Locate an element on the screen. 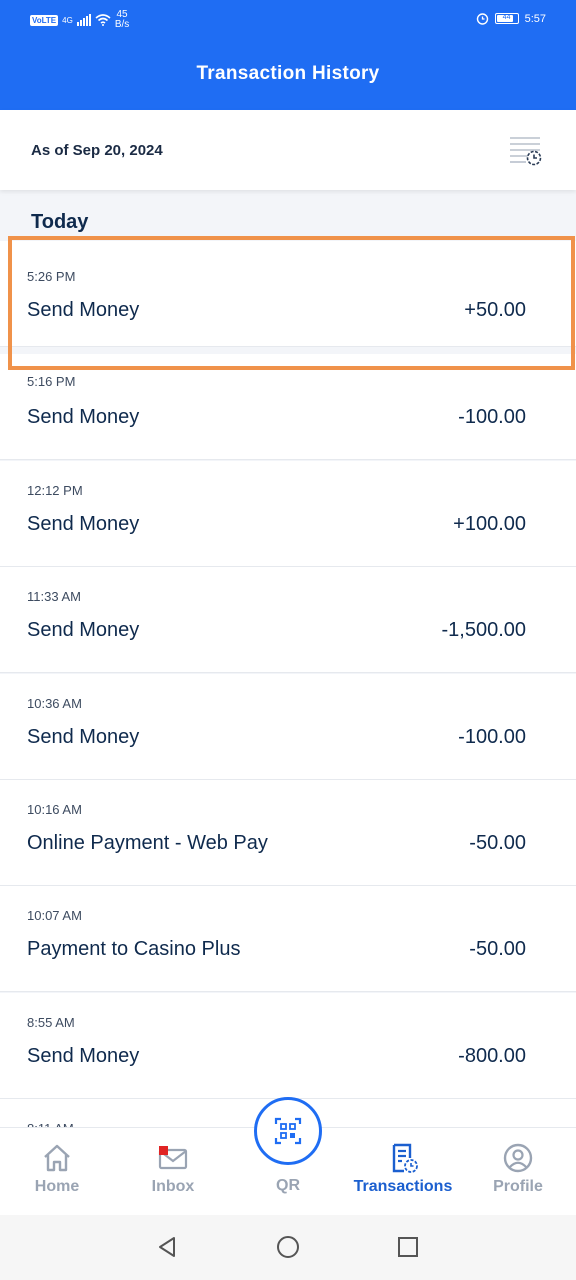 This screenshot has width=576, height=1280. nav-inbox: Inbox is located at coordinates (173, 1172).